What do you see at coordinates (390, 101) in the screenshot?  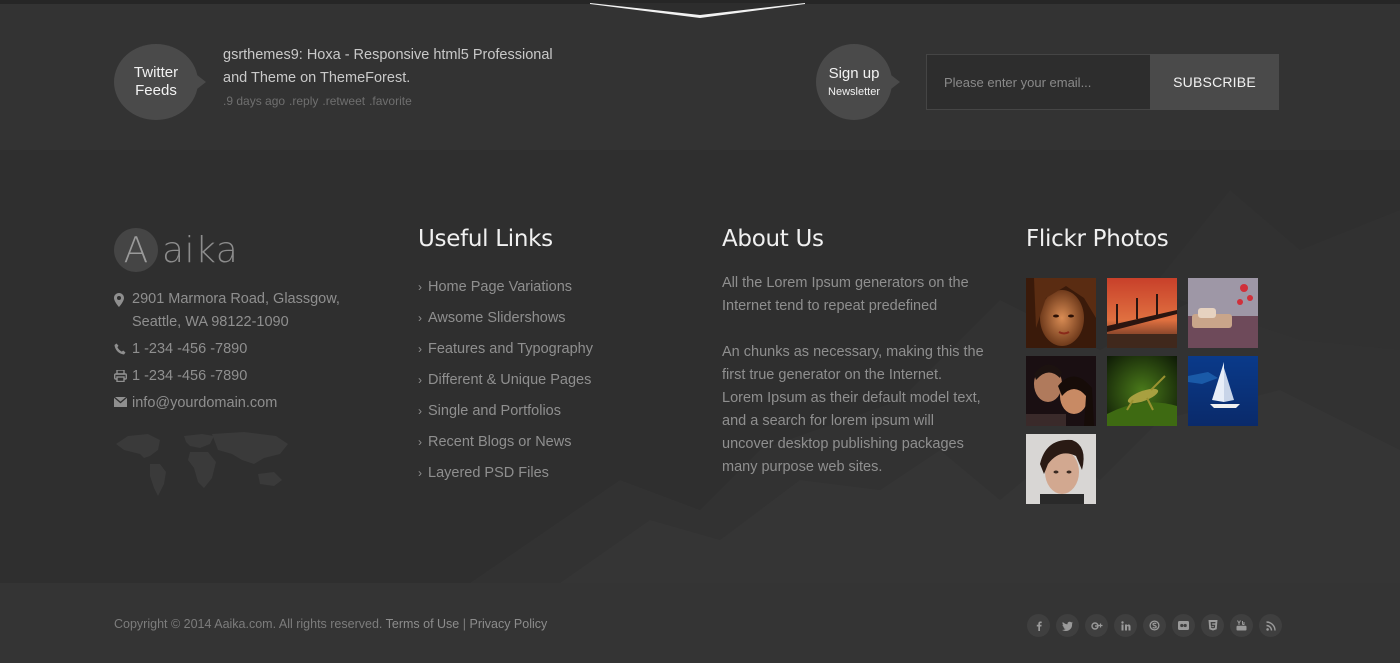 I see `tweet-favorite-link: .favorite` at bounding box center [390, 101].